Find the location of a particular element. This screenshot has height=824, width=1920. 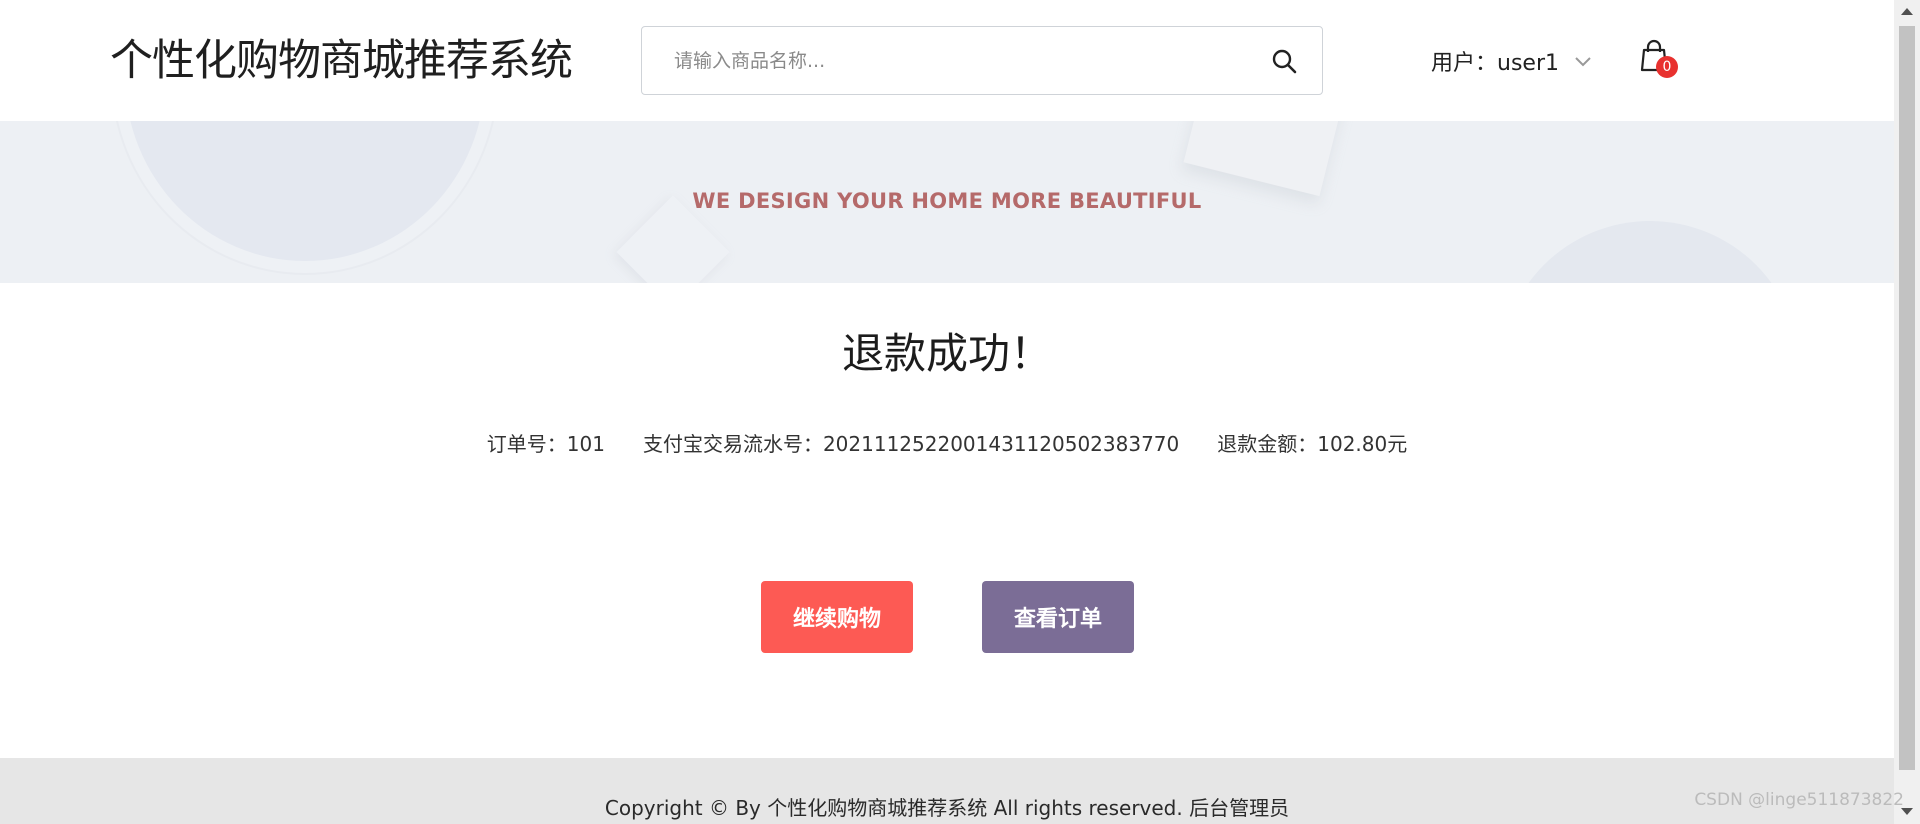

cart-button: 0 is located at coordinates (1658, 60).